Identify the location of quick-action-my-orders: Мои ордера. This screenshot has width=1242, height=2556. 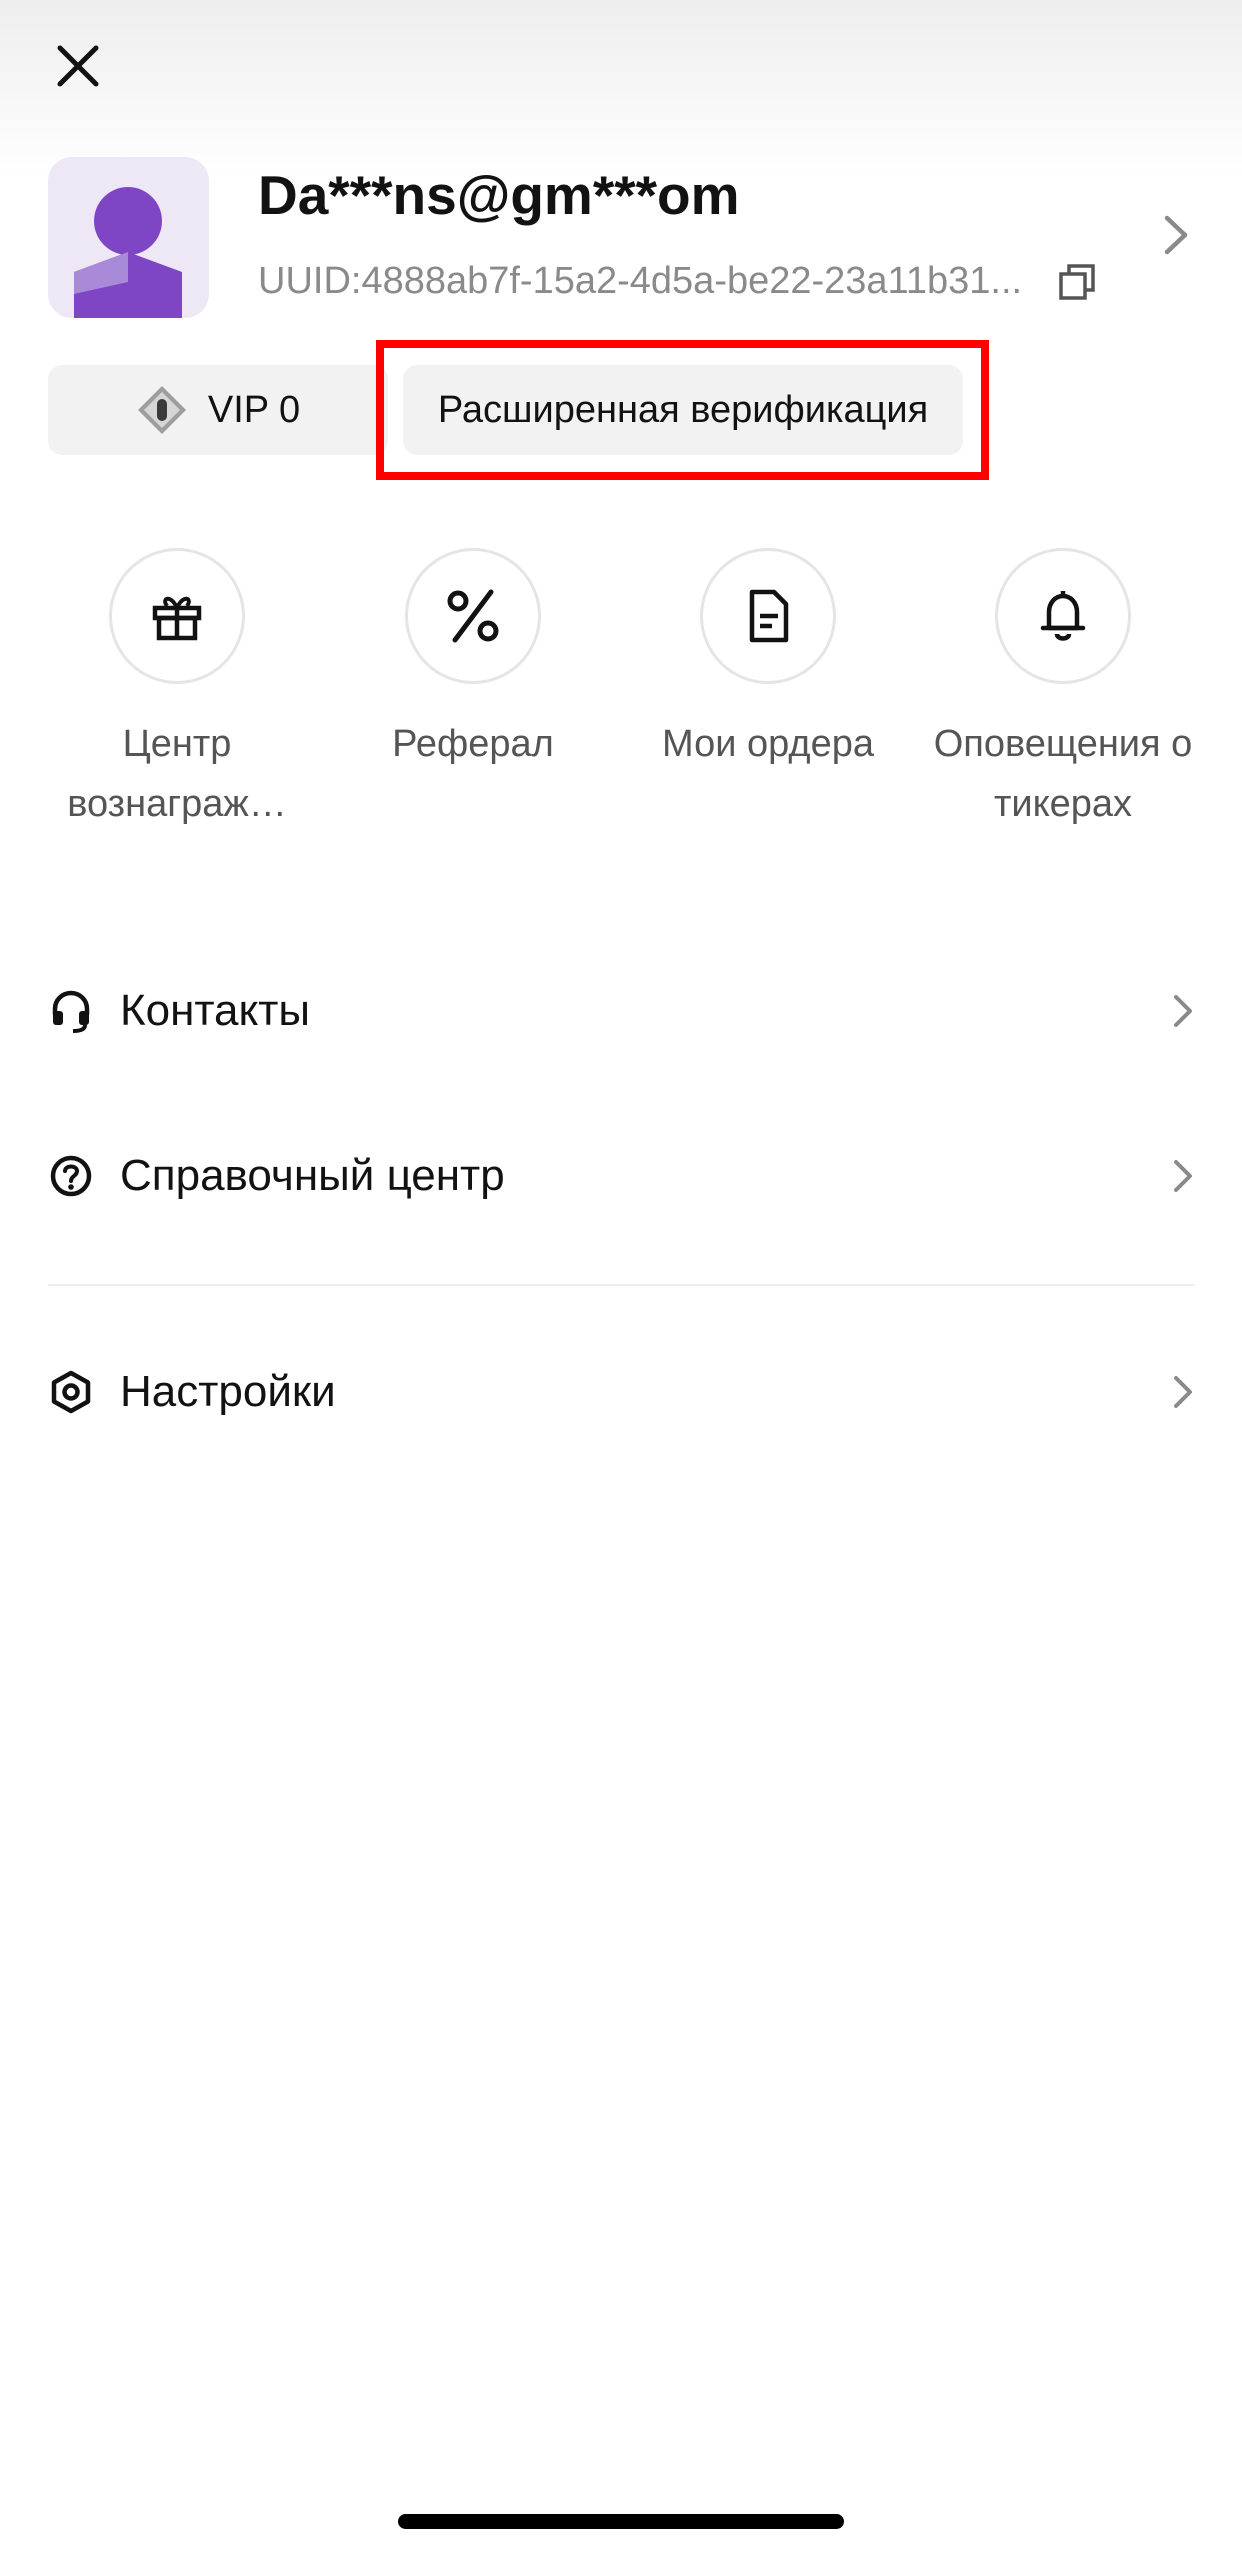
(768, 661).